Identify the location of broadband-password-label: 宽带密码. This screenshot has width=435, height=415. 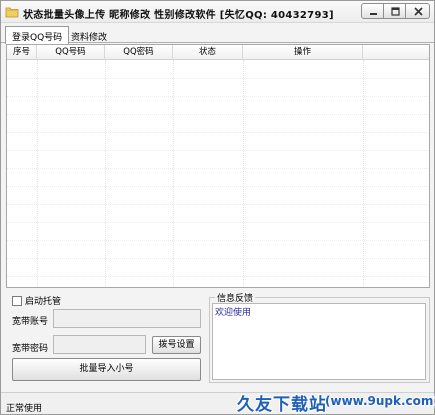
(30, 349).